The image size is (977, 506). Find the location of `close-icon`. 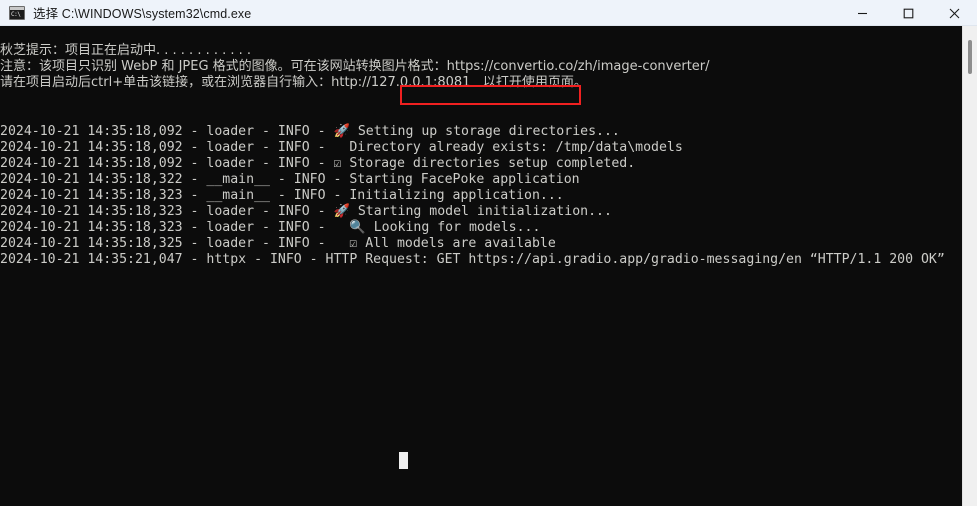

close-icon is located at coordinates (954, 13).